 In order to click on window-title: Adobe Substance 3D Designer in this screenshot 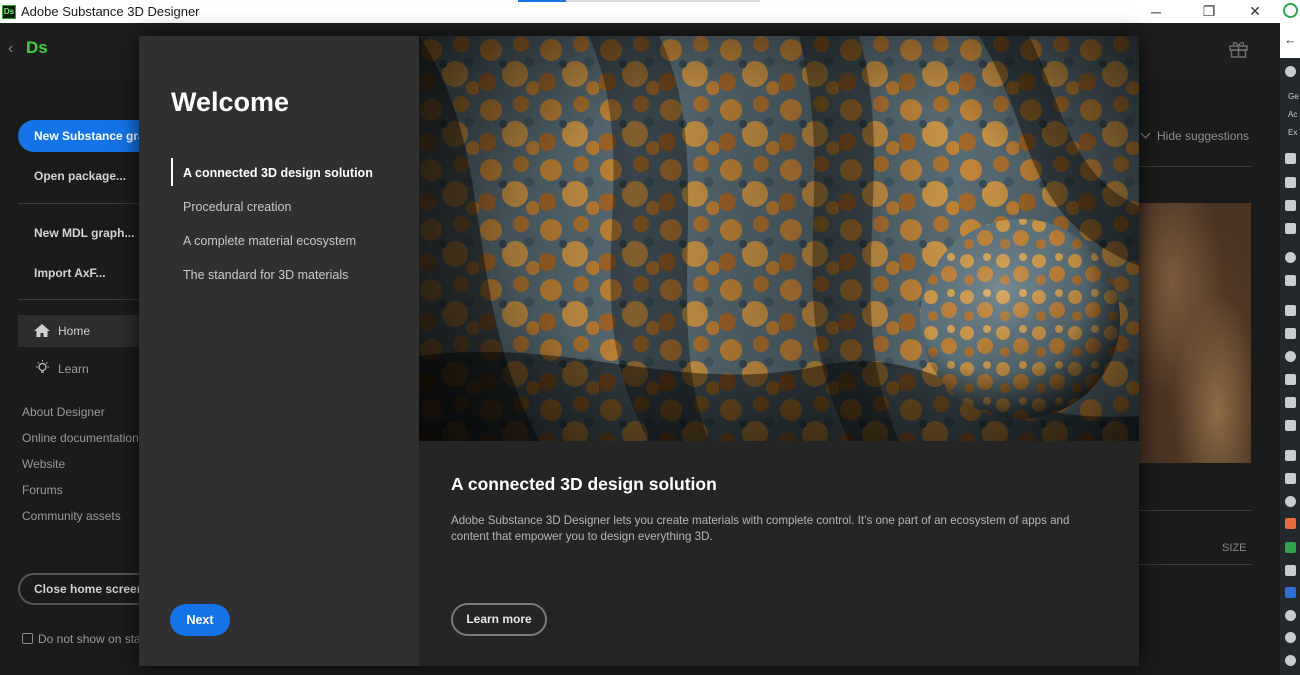, I will do `click(110, 11)`.